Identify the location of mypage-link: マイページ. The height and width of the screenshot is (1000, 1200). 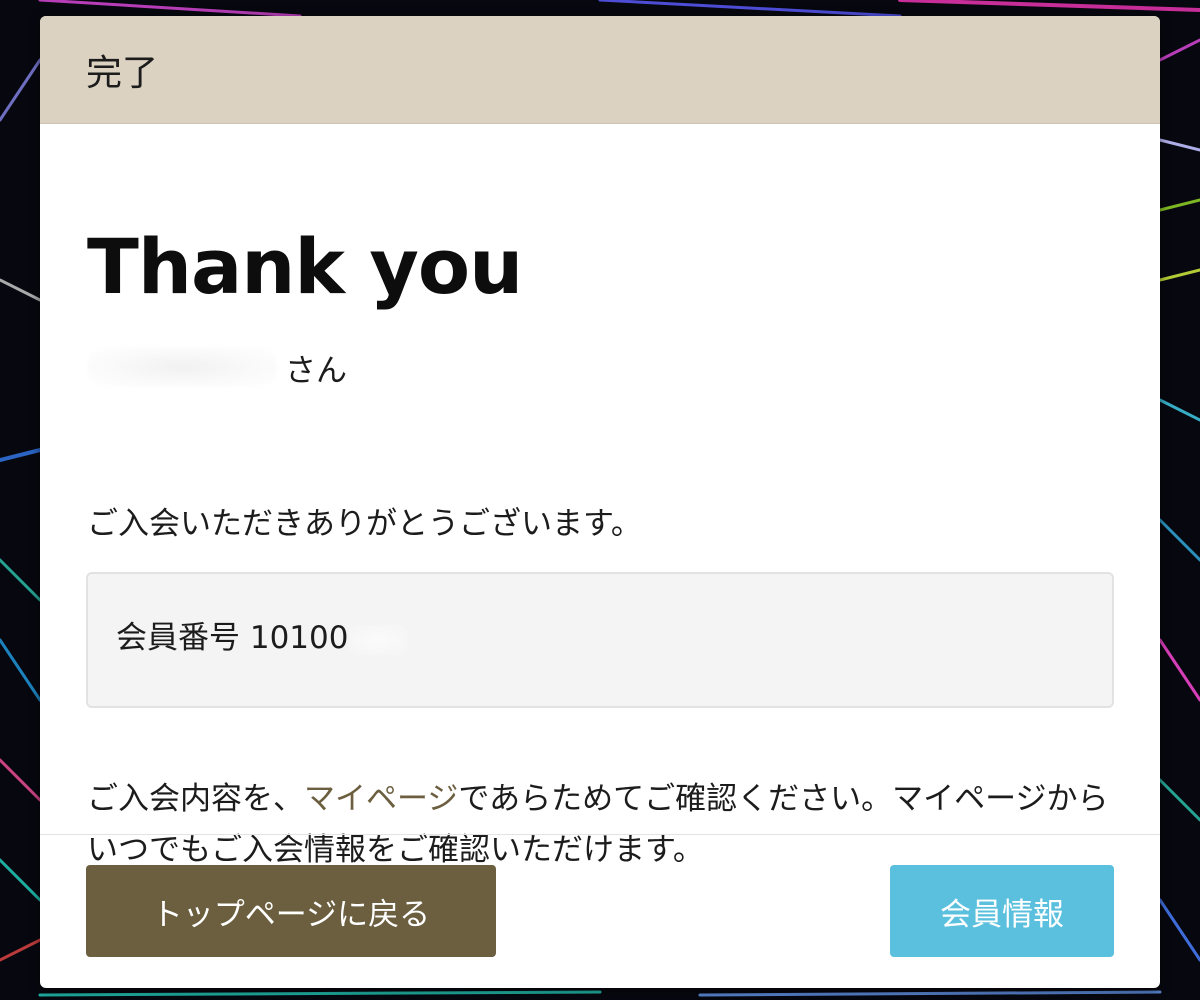
(381, 799).